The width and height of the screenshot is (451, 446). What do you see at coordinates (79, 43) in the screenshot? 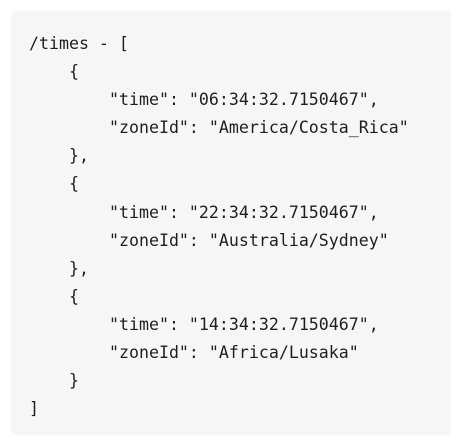
I see `code-line-endpoint: /times - [` at bounding box center [79, 43].